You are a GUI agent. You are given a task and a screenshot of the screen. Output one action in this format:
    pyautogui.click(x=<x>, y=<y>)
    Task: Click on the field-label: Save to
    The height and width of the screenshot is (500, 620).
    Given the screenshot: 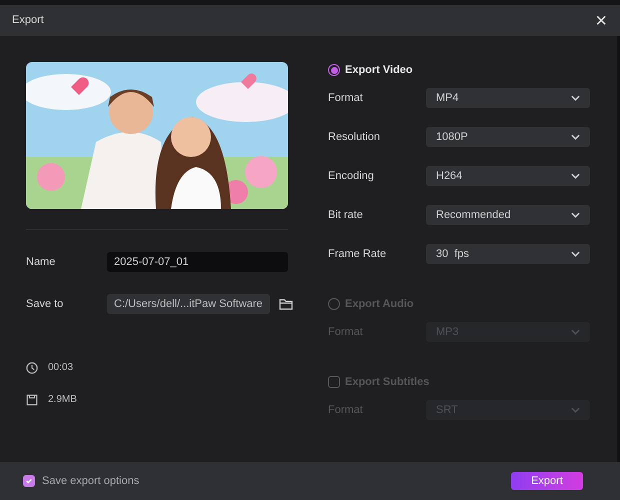 What is the action you would take?
    pyautogui.click(x=45, y=304)
    